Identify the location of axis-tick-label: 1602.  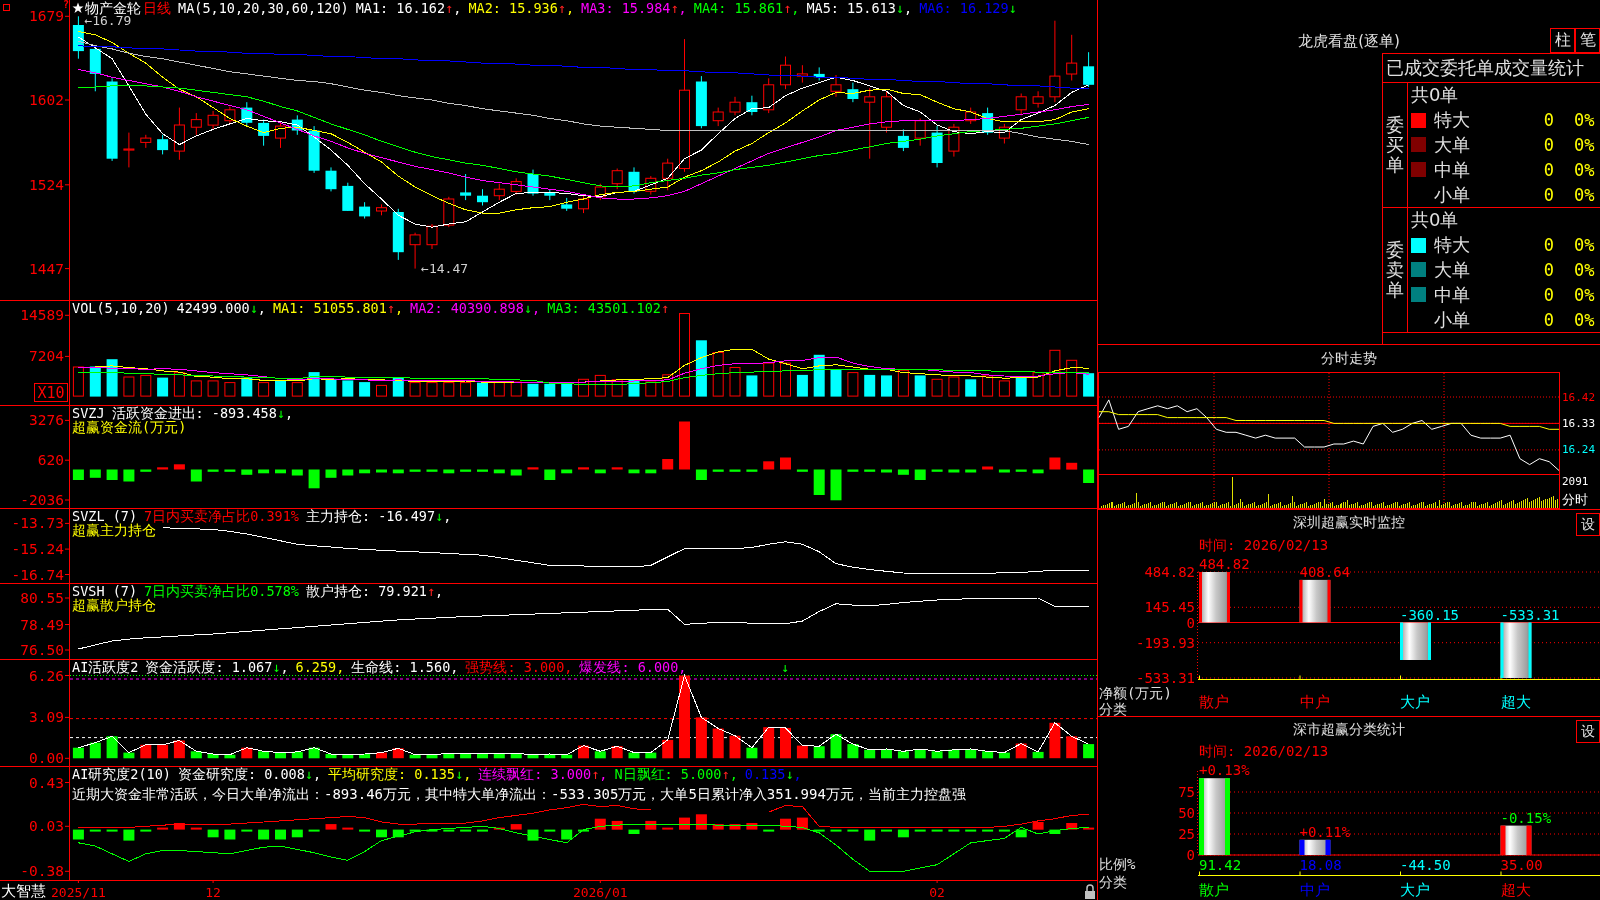
(46, 100).